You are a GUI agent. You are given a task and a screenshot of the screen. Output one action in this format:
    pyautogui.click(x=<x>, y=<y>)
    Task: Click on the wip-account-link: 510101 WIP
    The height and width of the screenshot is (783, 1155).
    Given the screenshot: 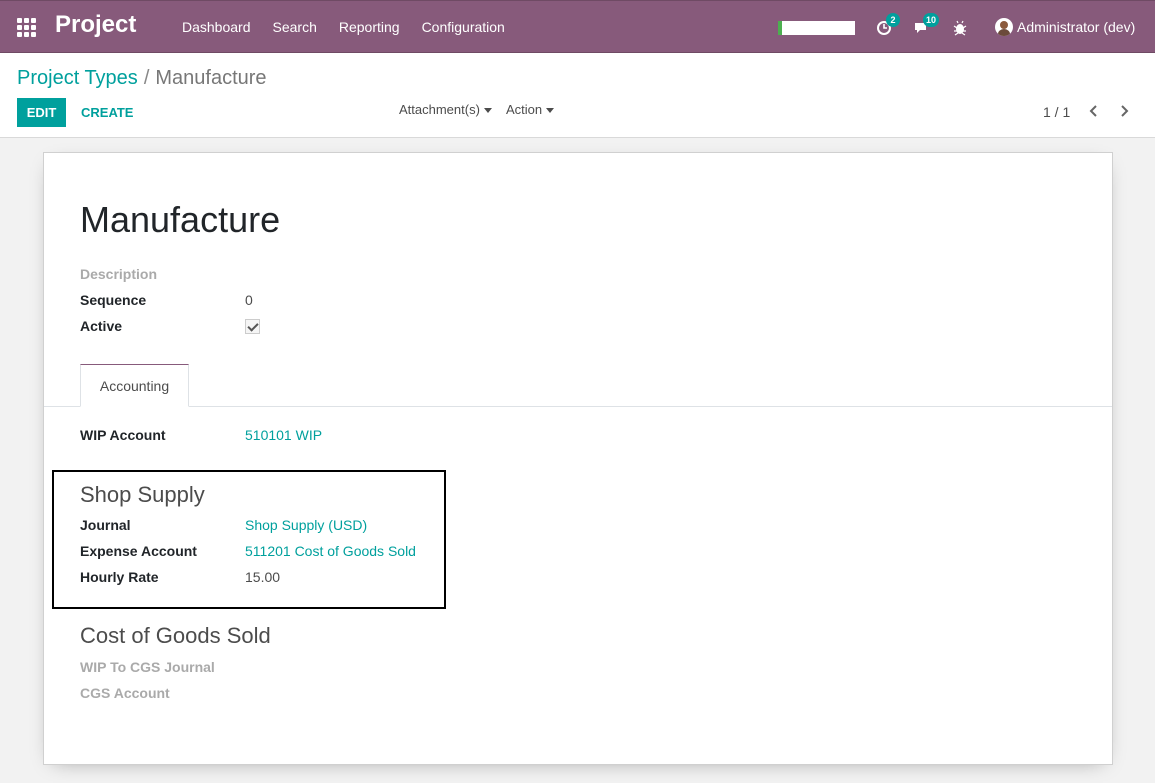 What is the action you would take?
    pyautogui.click(x=283, y=435)
    